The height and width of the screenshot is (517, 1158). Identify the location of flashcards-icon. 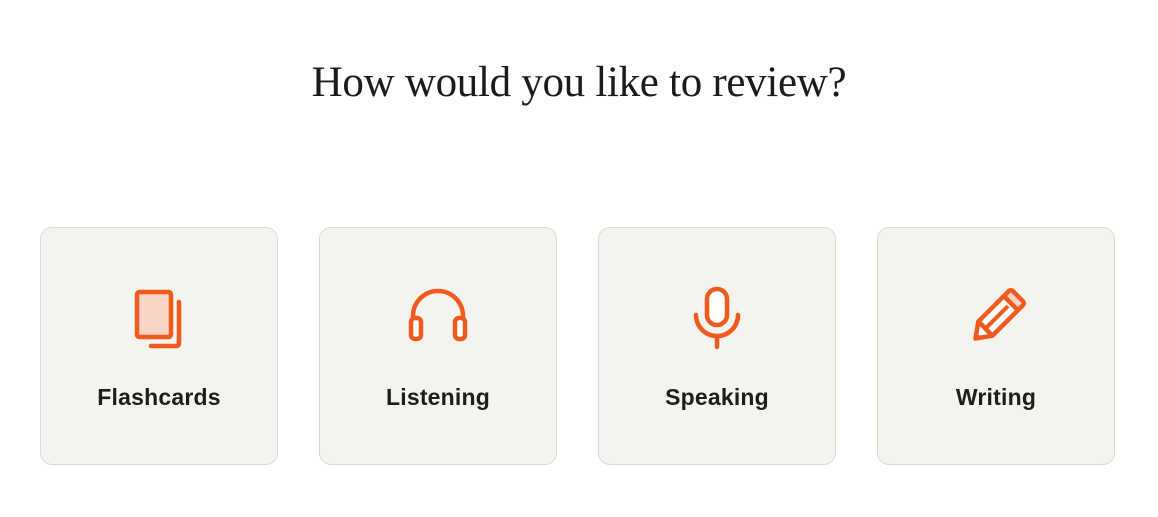
(159, 318).